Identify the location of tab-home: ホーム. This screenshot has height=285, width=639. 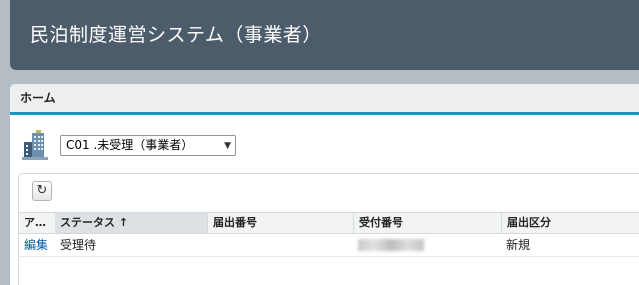
(38, 98).